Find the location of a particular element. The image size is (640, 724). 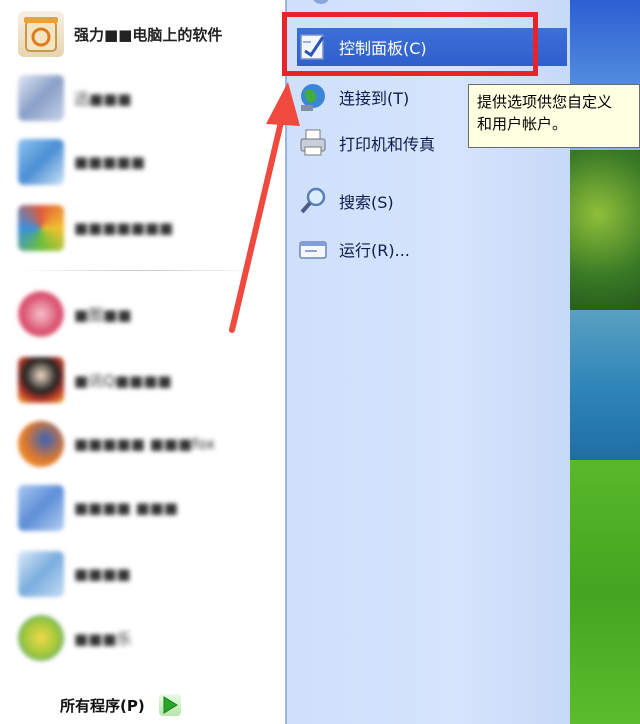

document-icon is located at coordinates (41, 98).